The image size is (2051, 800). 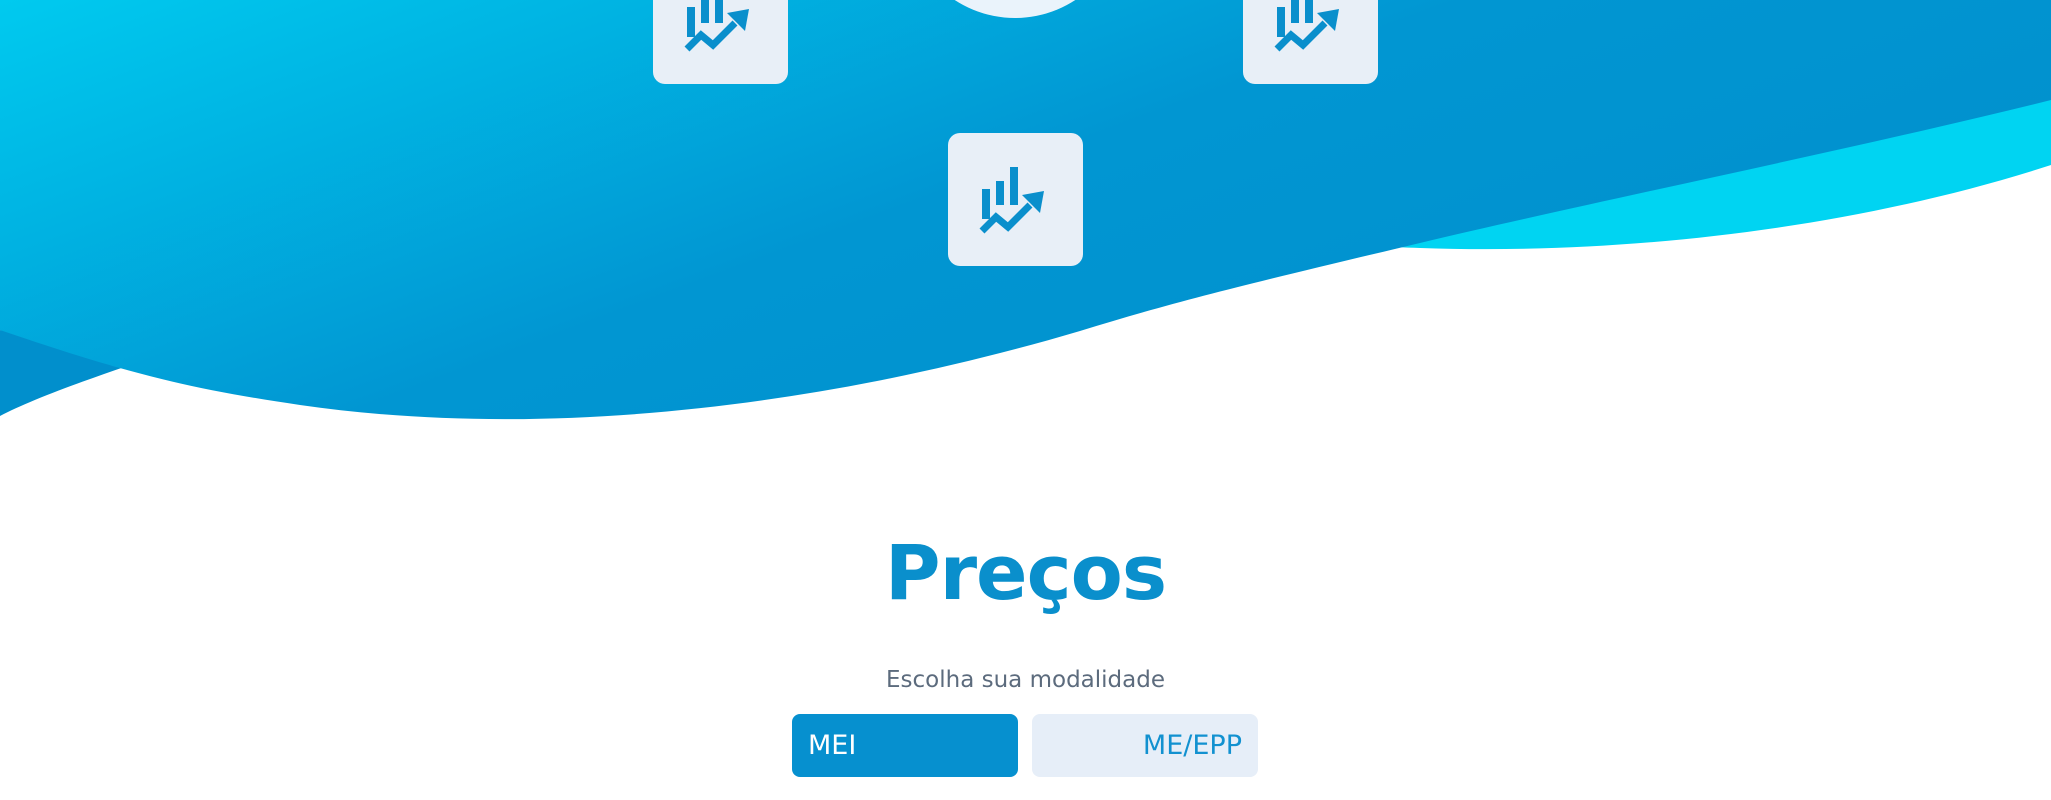 What do you see at coordinates (905, 745) in the screenshot?
I see `mei-option-button: MEI` at bounding box center [905, 745].